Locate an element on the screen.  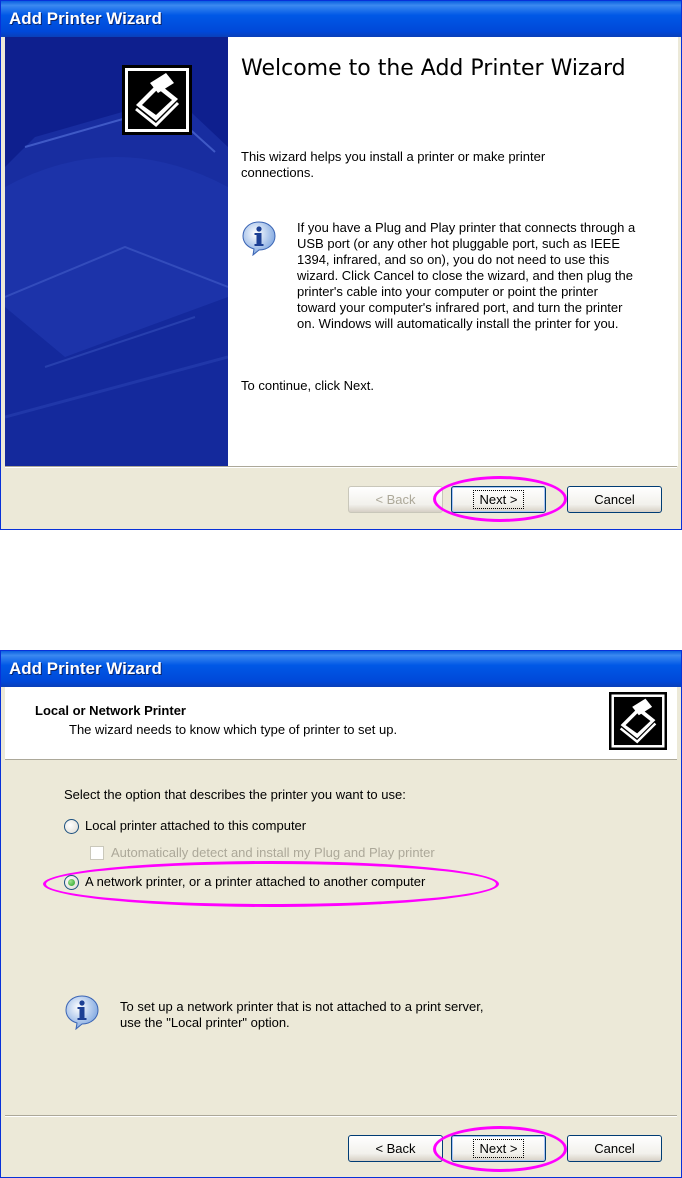
auto-detect-checkbox is located at coordinates (97, 853).